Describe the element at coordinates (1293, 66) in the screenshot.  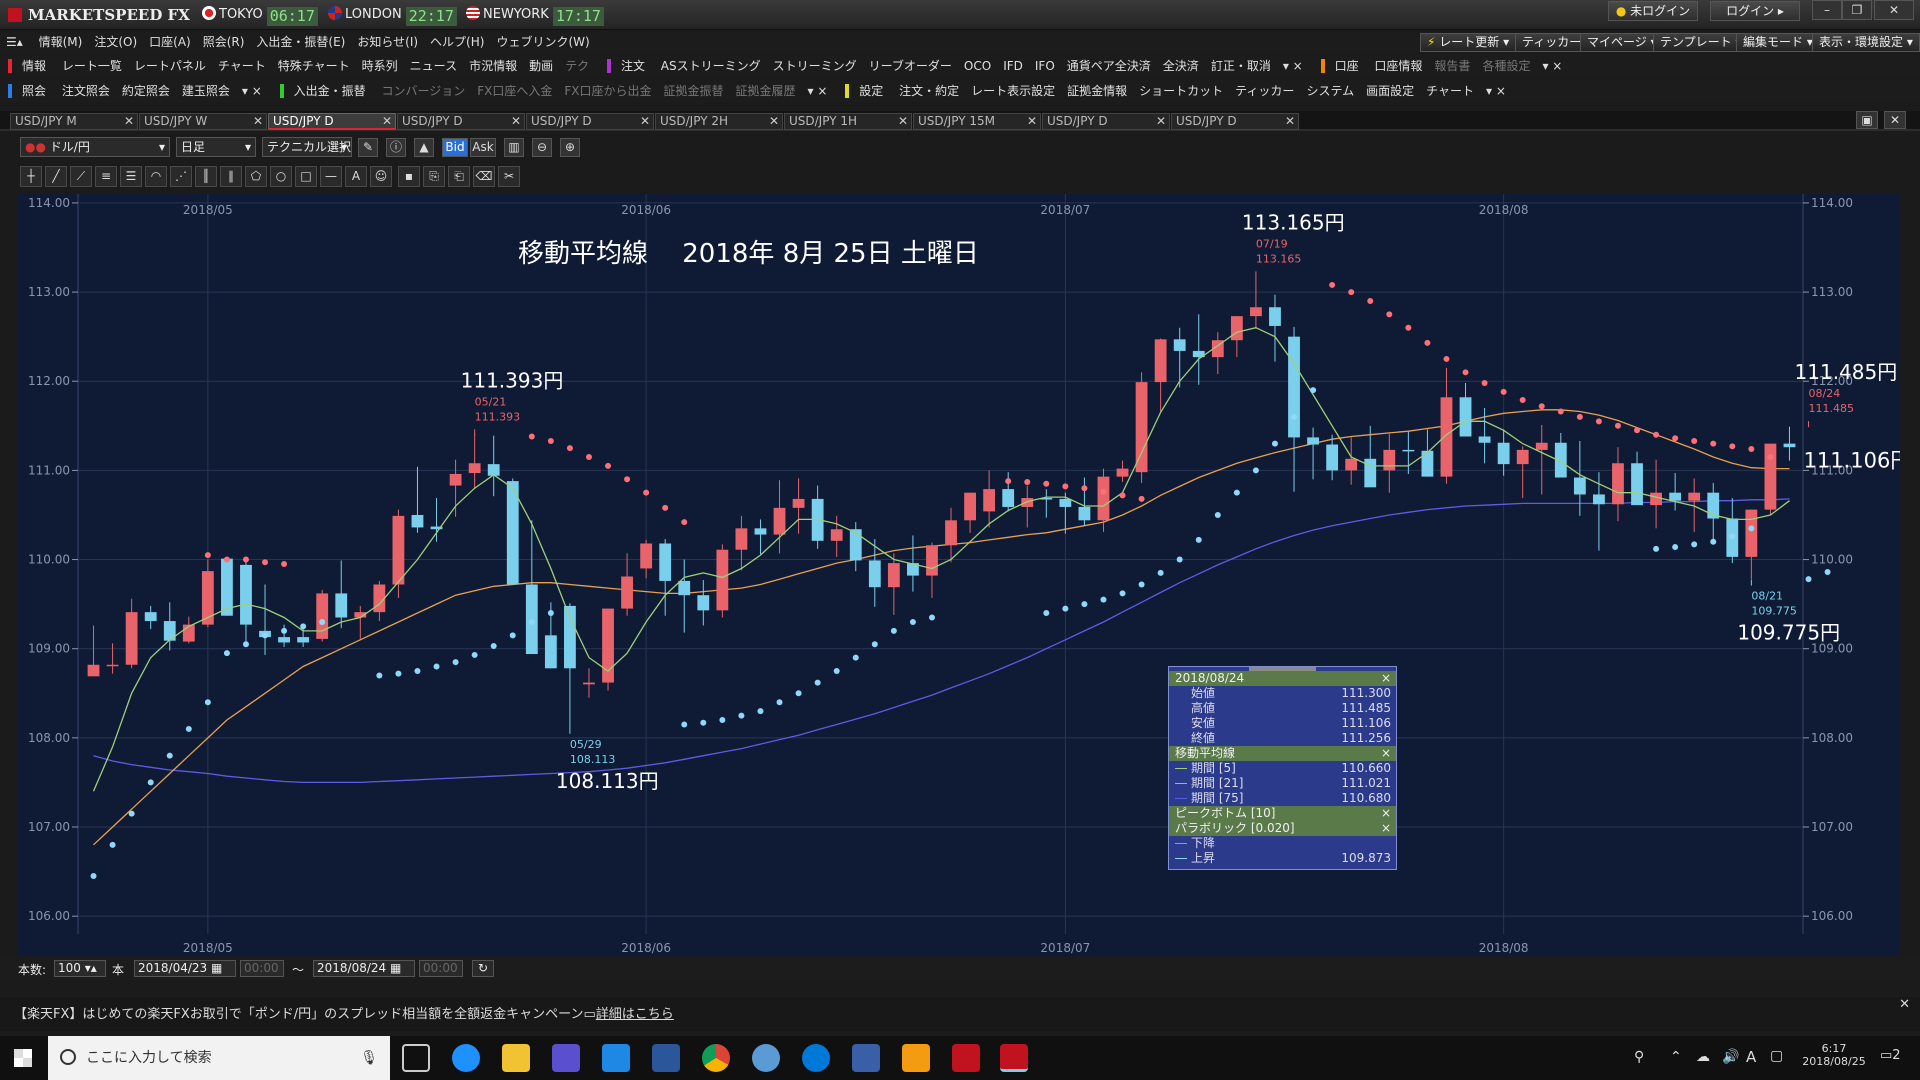
I see `order-more-icon: ▾ ×` at that location.